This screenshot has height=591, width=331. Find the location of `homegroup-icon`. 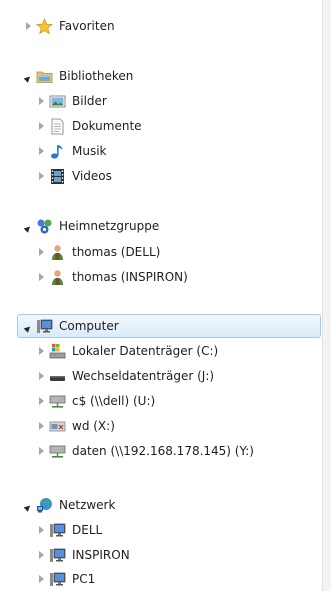

homegroup-icon is located at coordinates (44, 226).